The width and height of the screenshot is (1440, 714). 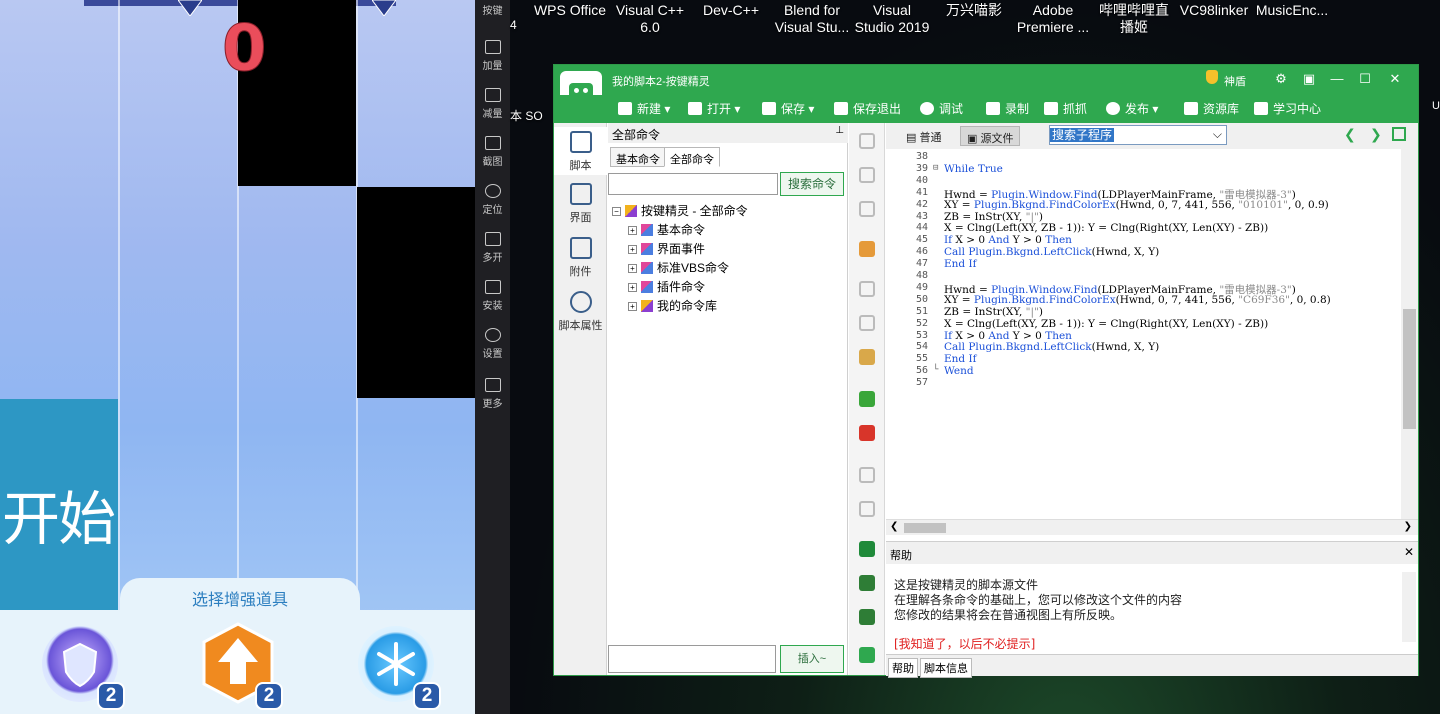 I want to click on screenshot-button: 截图, so click(x=492, y=152).